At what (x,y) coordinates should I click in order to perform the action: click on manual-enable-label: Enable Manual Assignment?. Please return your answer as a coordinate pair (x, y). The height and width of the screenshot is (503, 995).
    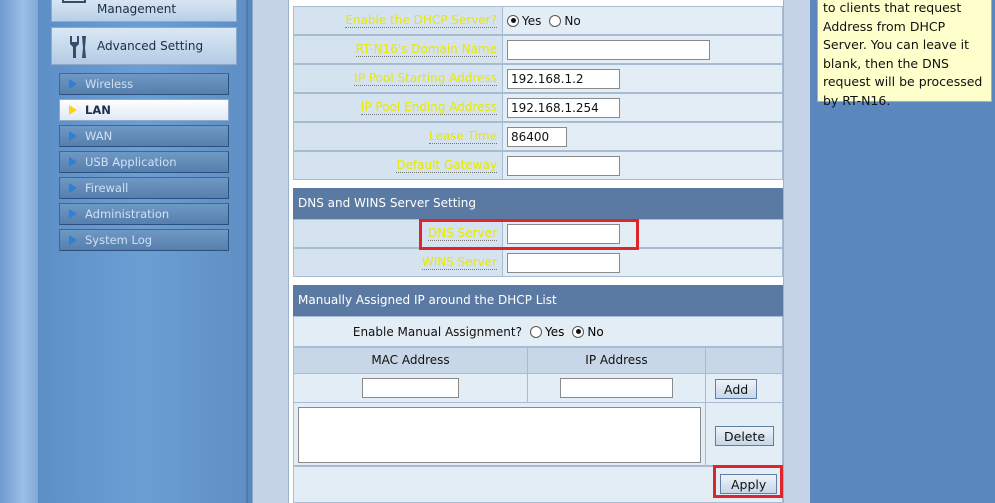
    Looking at the image, I should click on (437, 331).